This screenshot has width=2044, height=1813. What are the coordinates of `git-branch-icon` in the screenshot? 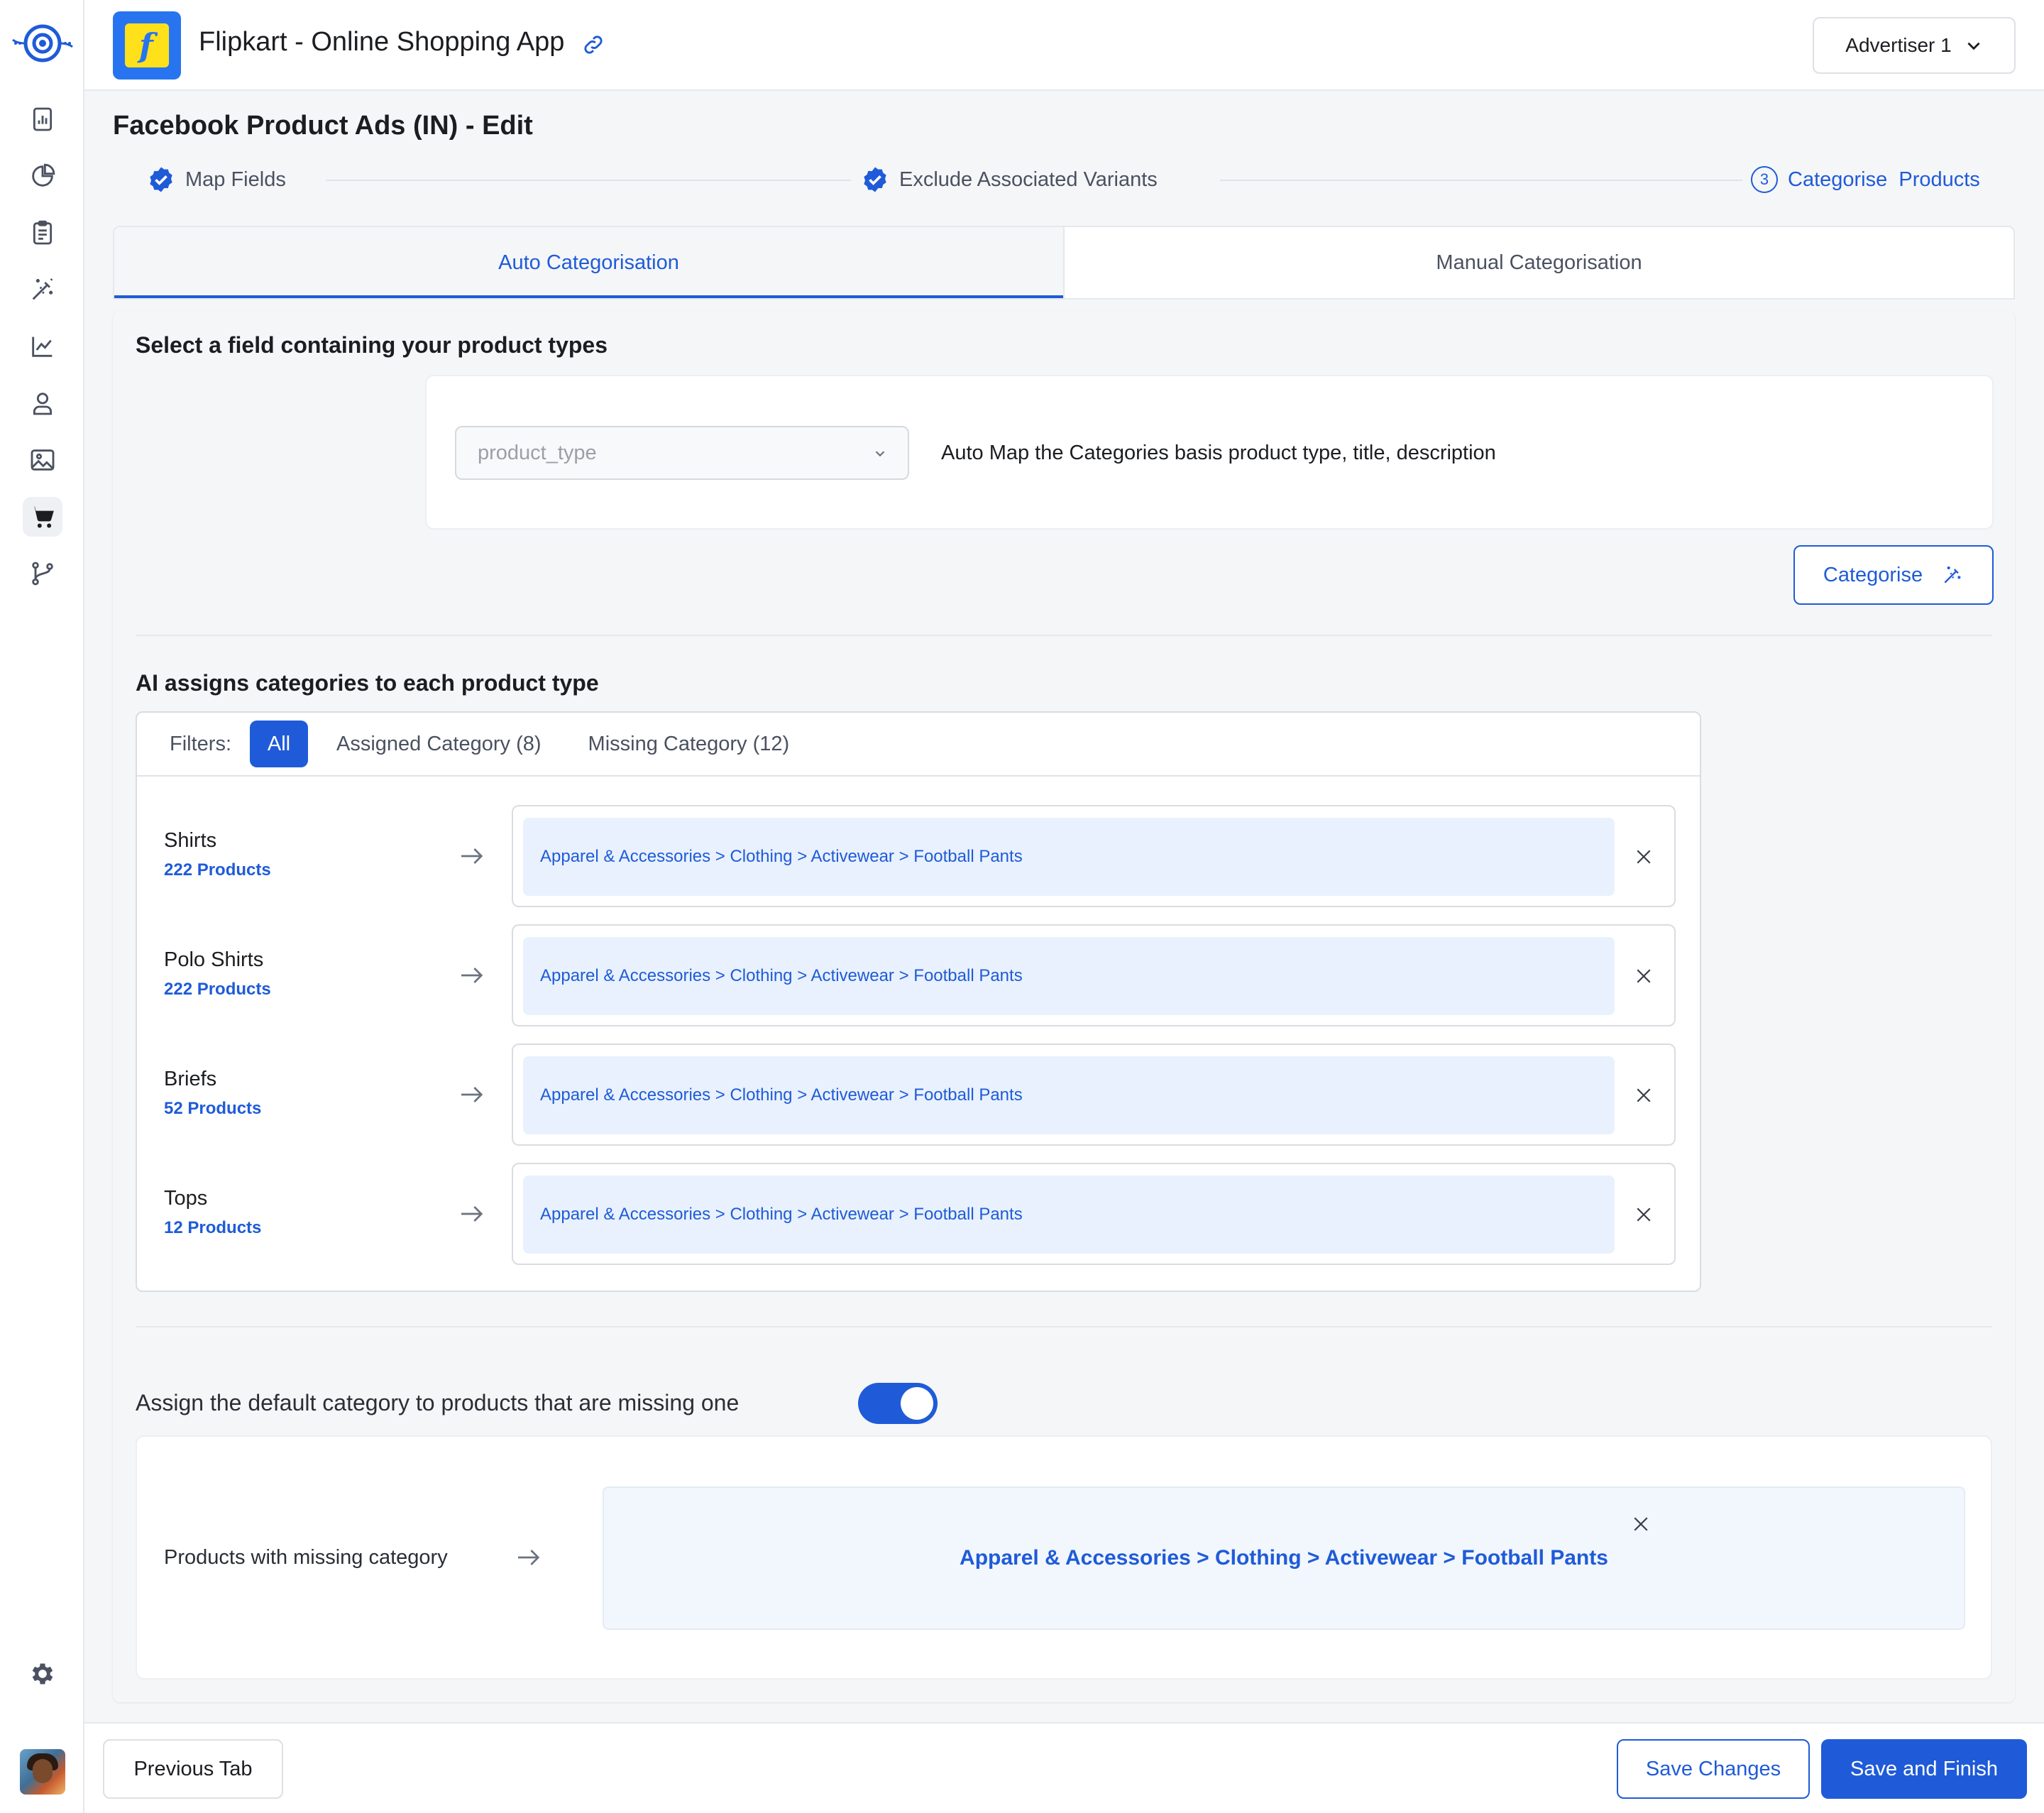 It's located at (42, 573).